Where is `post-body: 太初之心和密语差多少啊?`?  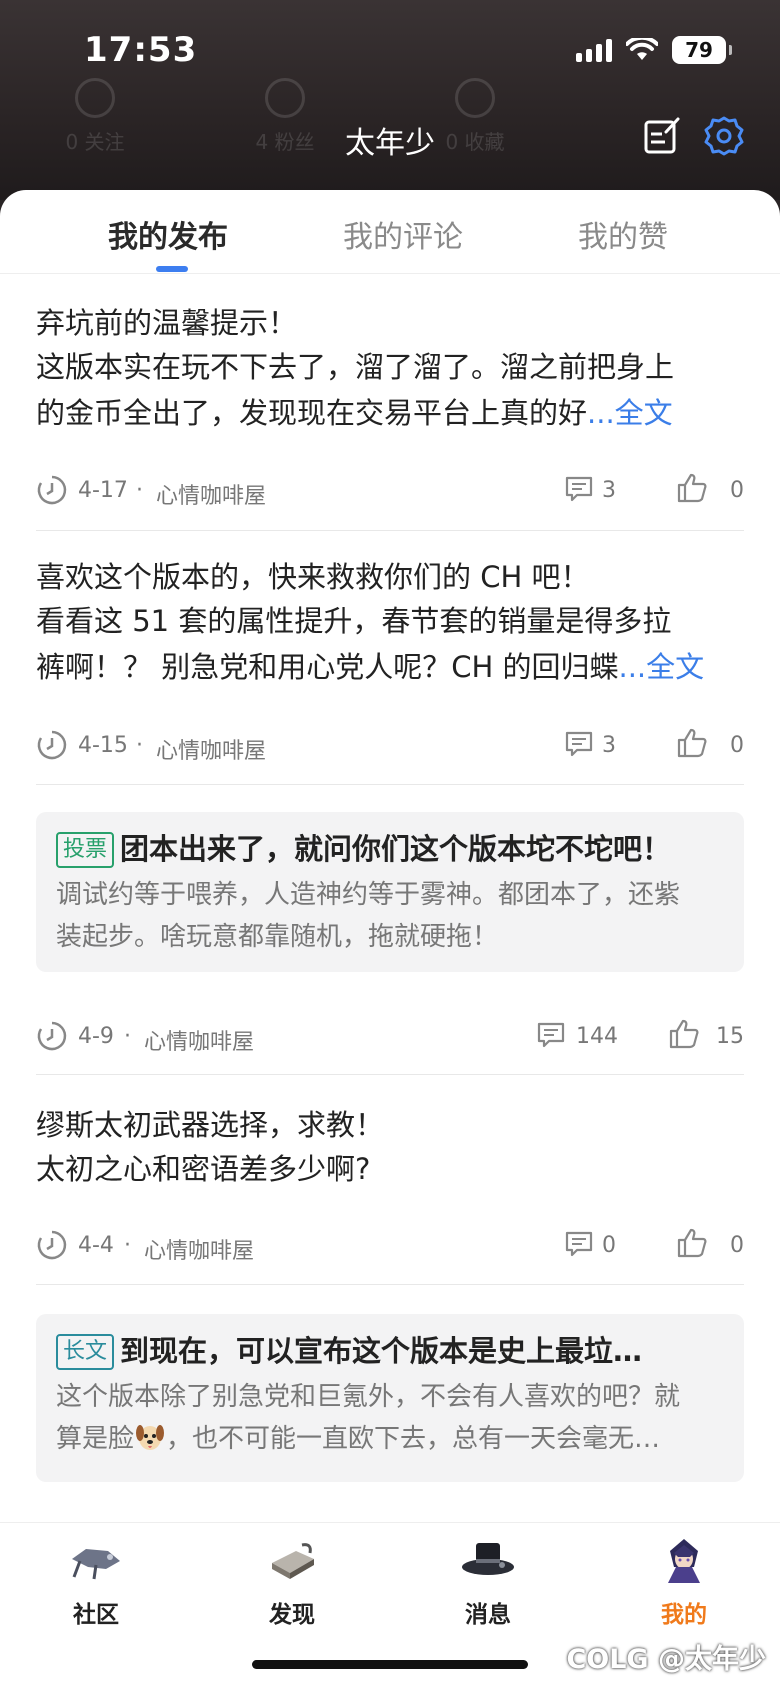
post-body: 太初之心和密语差多少啊? is located at coordinates (203, 1169).